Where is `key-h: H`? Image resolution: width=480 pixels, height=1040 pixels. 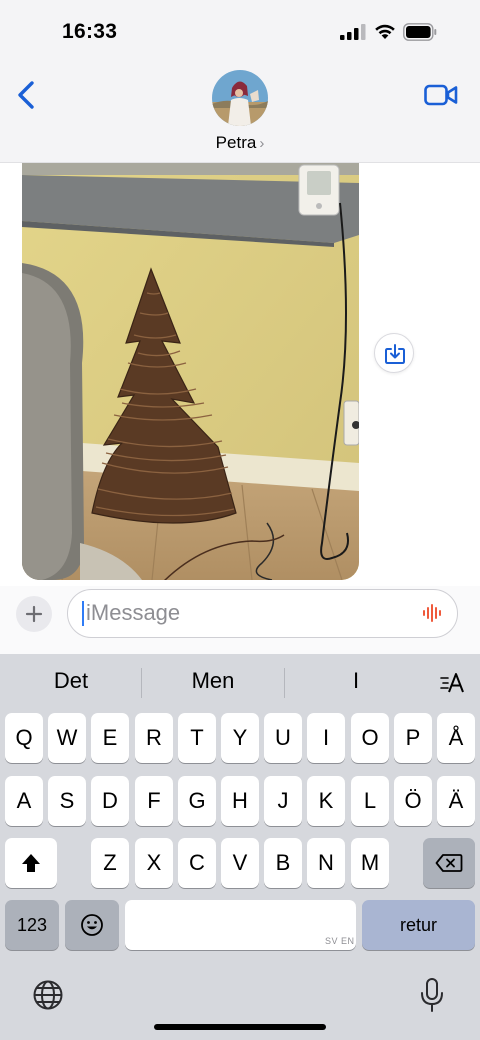
key-h: H is located at coordinates (240, 801).